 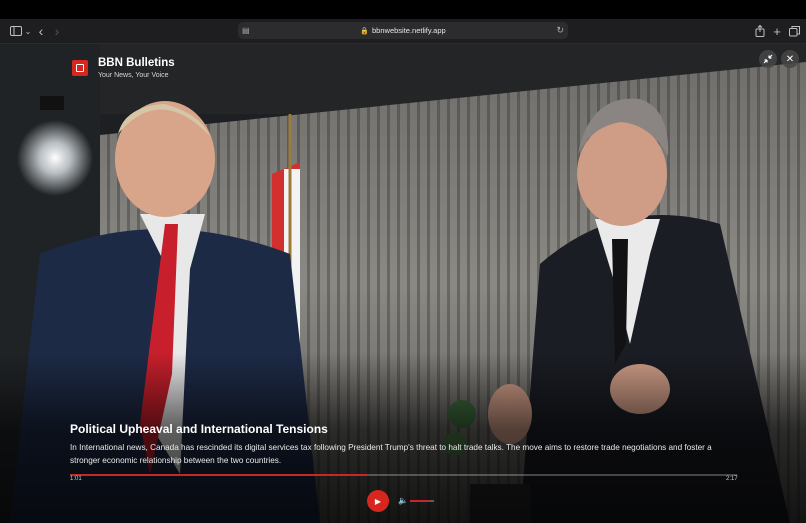 I want to click on new-tab-icon: +, so click(x=777, y=31).